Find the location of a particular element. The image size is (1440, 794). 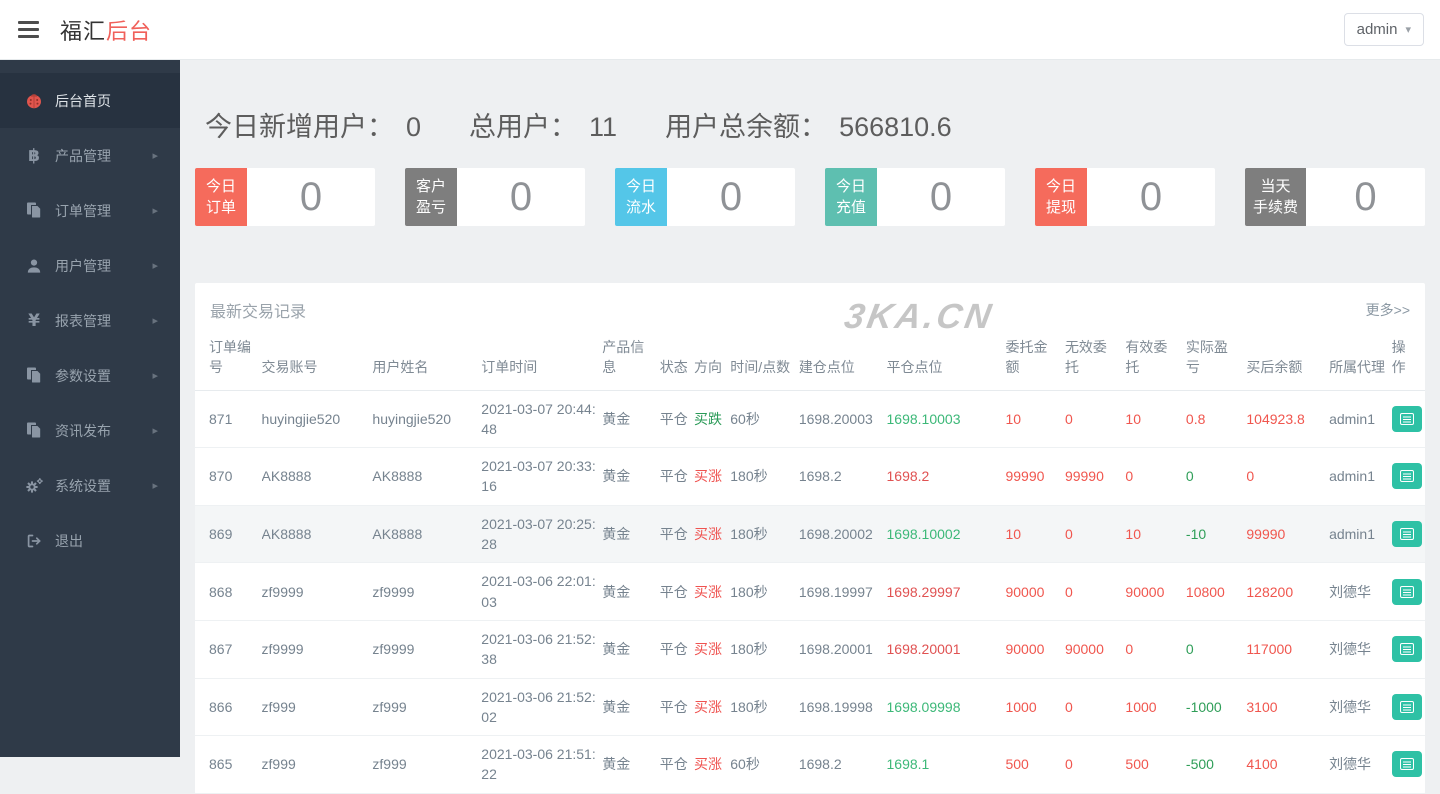

sidebar-item-users: 用户管理 ▸ is located at coordinates (90, 265).